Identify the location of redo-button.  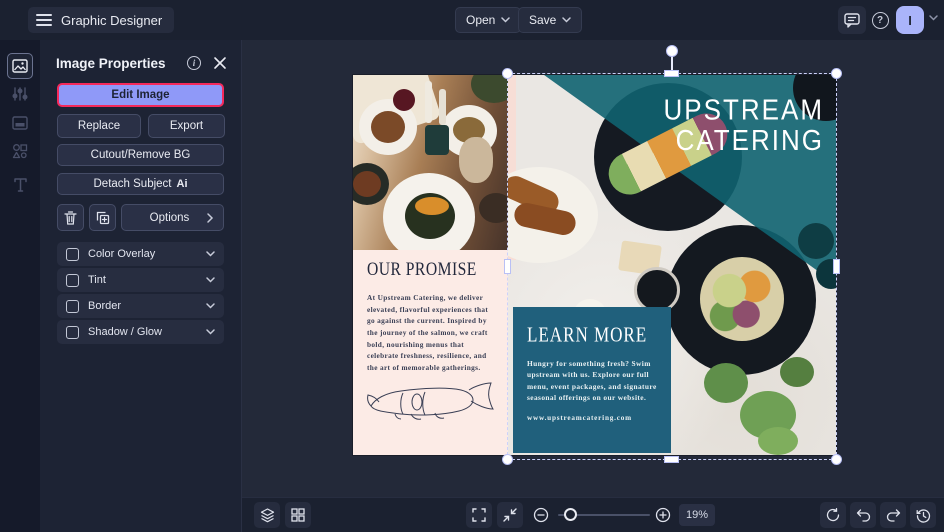
(893, 515).